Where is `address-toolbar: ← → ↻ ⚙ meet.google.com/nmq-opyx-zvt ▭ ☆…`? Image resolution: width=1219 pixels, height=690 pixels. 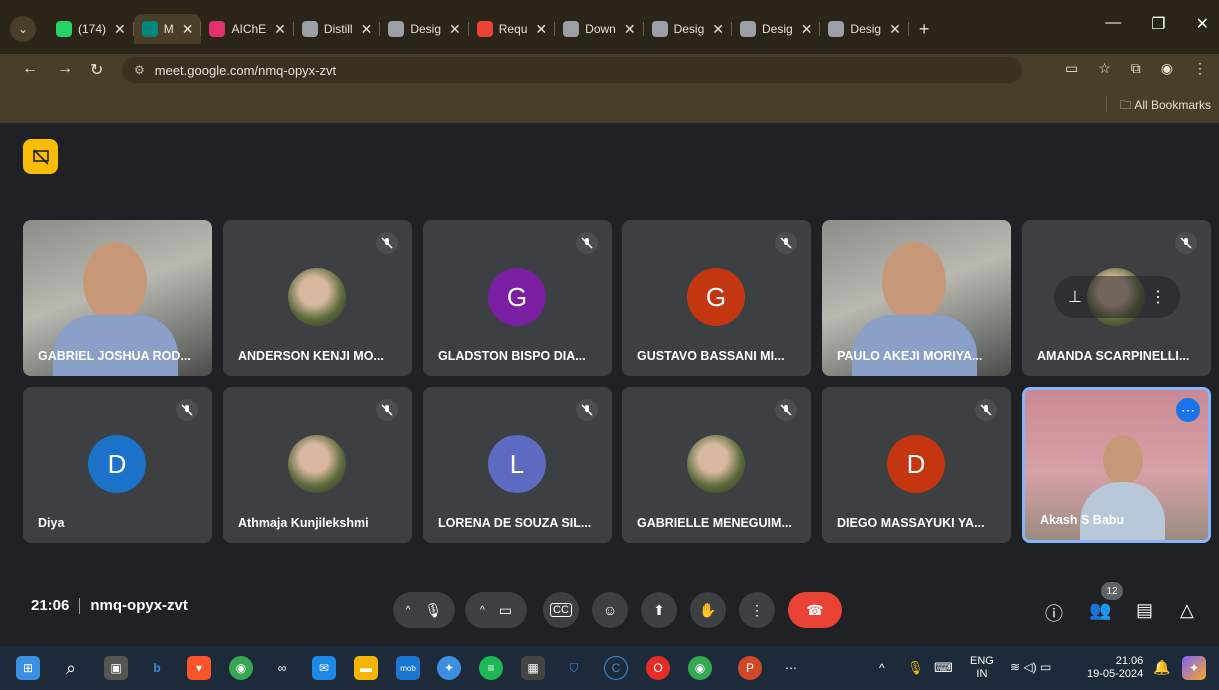 address-toolbar: ← → ↻ ⚙ meet.google.com/nmq-opyx-zvt ▭ ☆… is located at coordinates (609, 70).